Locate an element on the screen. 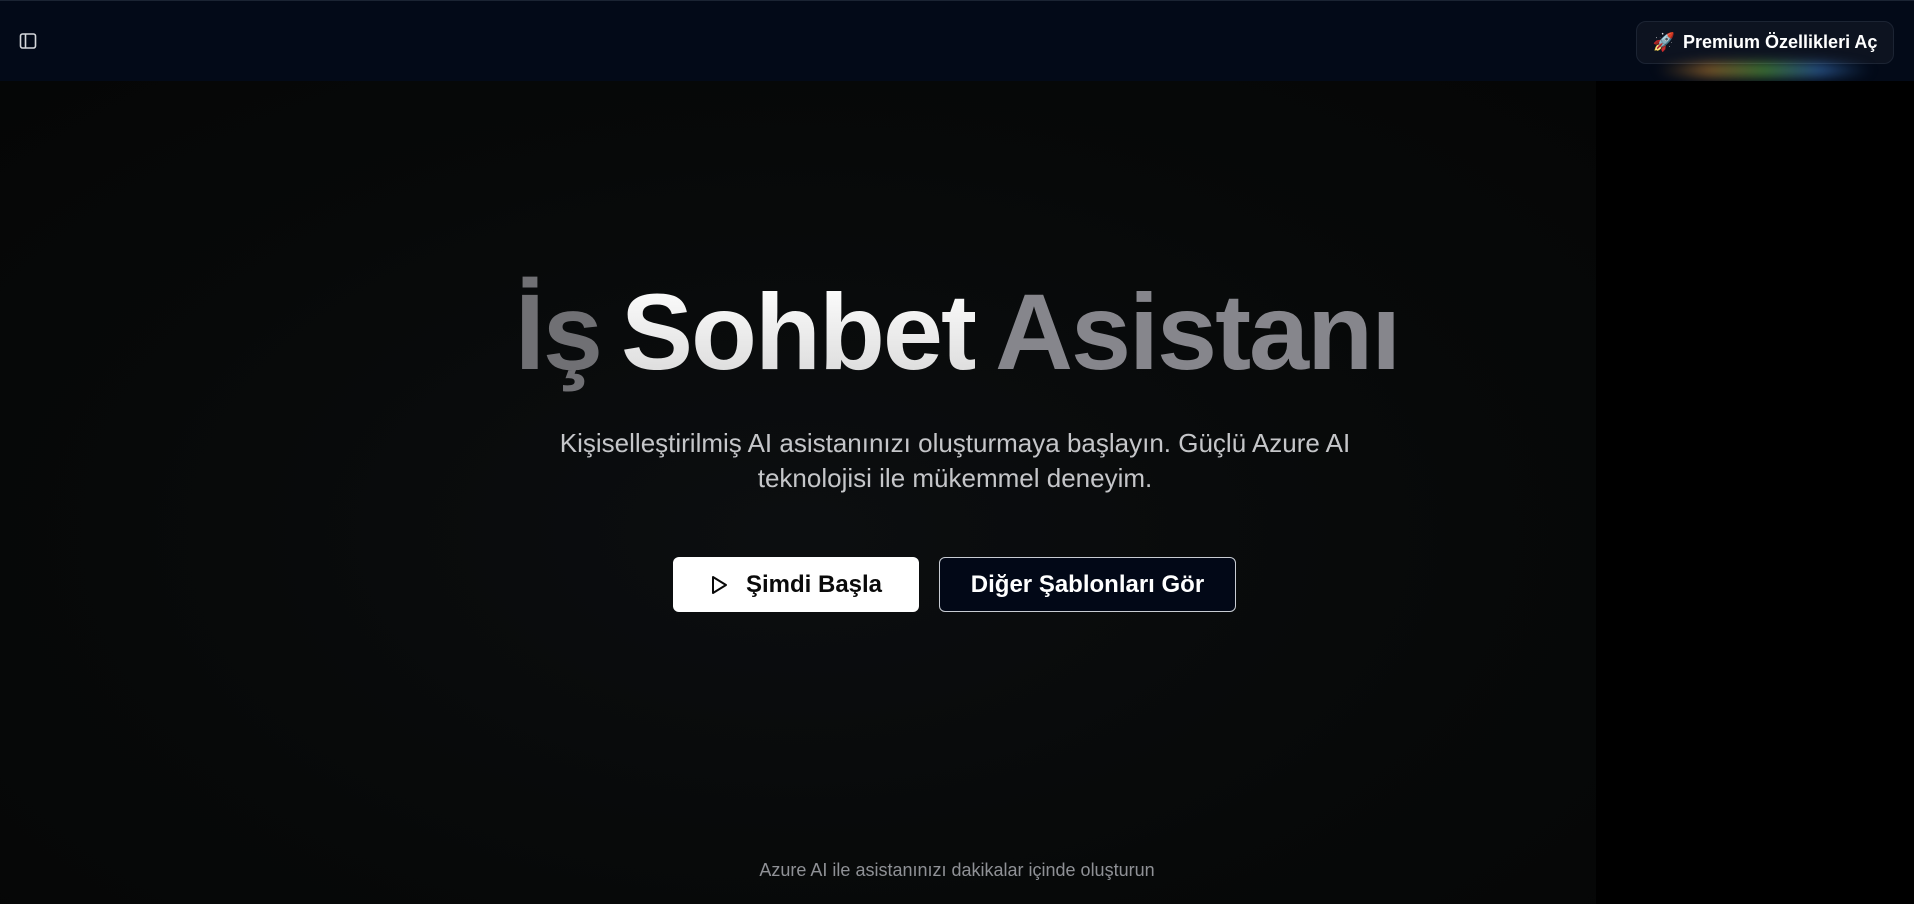 This screenshot has width=1914, height=904. premium-features-button: 🚀 Premium Özellikleri Aç is located at coordinates (1765, 42).